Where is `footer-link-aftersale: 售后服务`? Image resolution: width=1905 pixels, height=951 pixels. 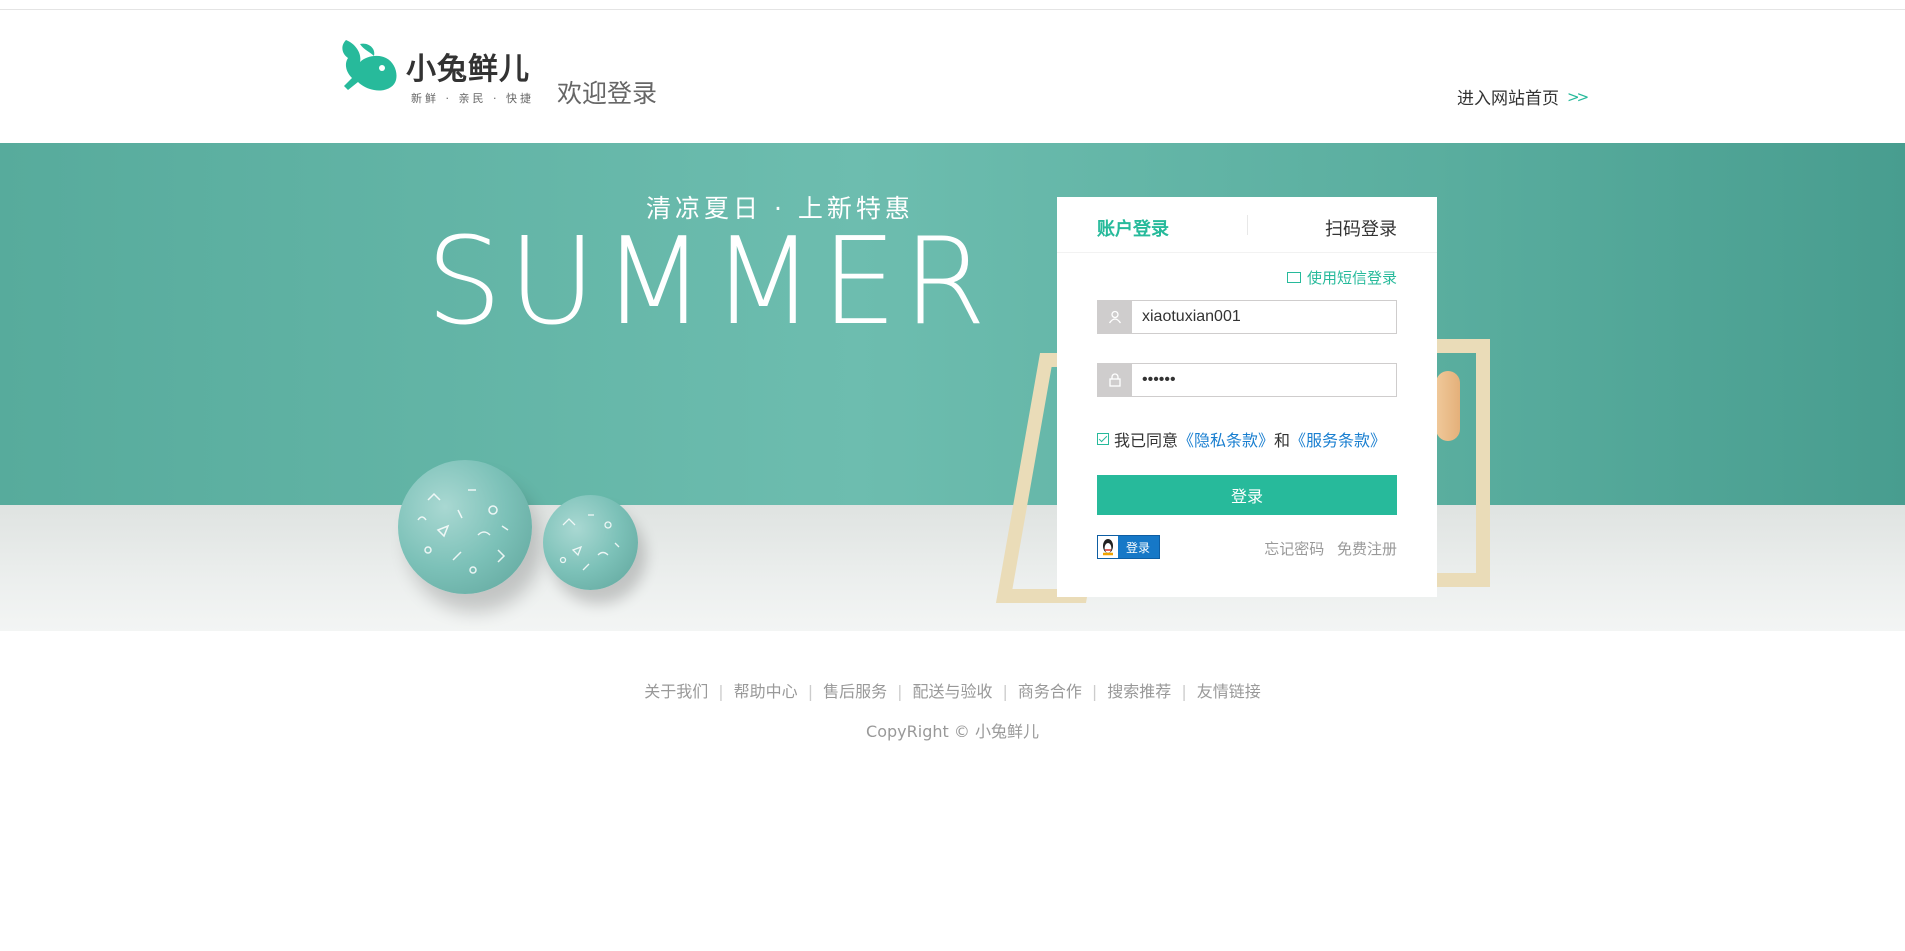 footer-link-aftersale: 售后服务 is located at coordinates (855, 691).